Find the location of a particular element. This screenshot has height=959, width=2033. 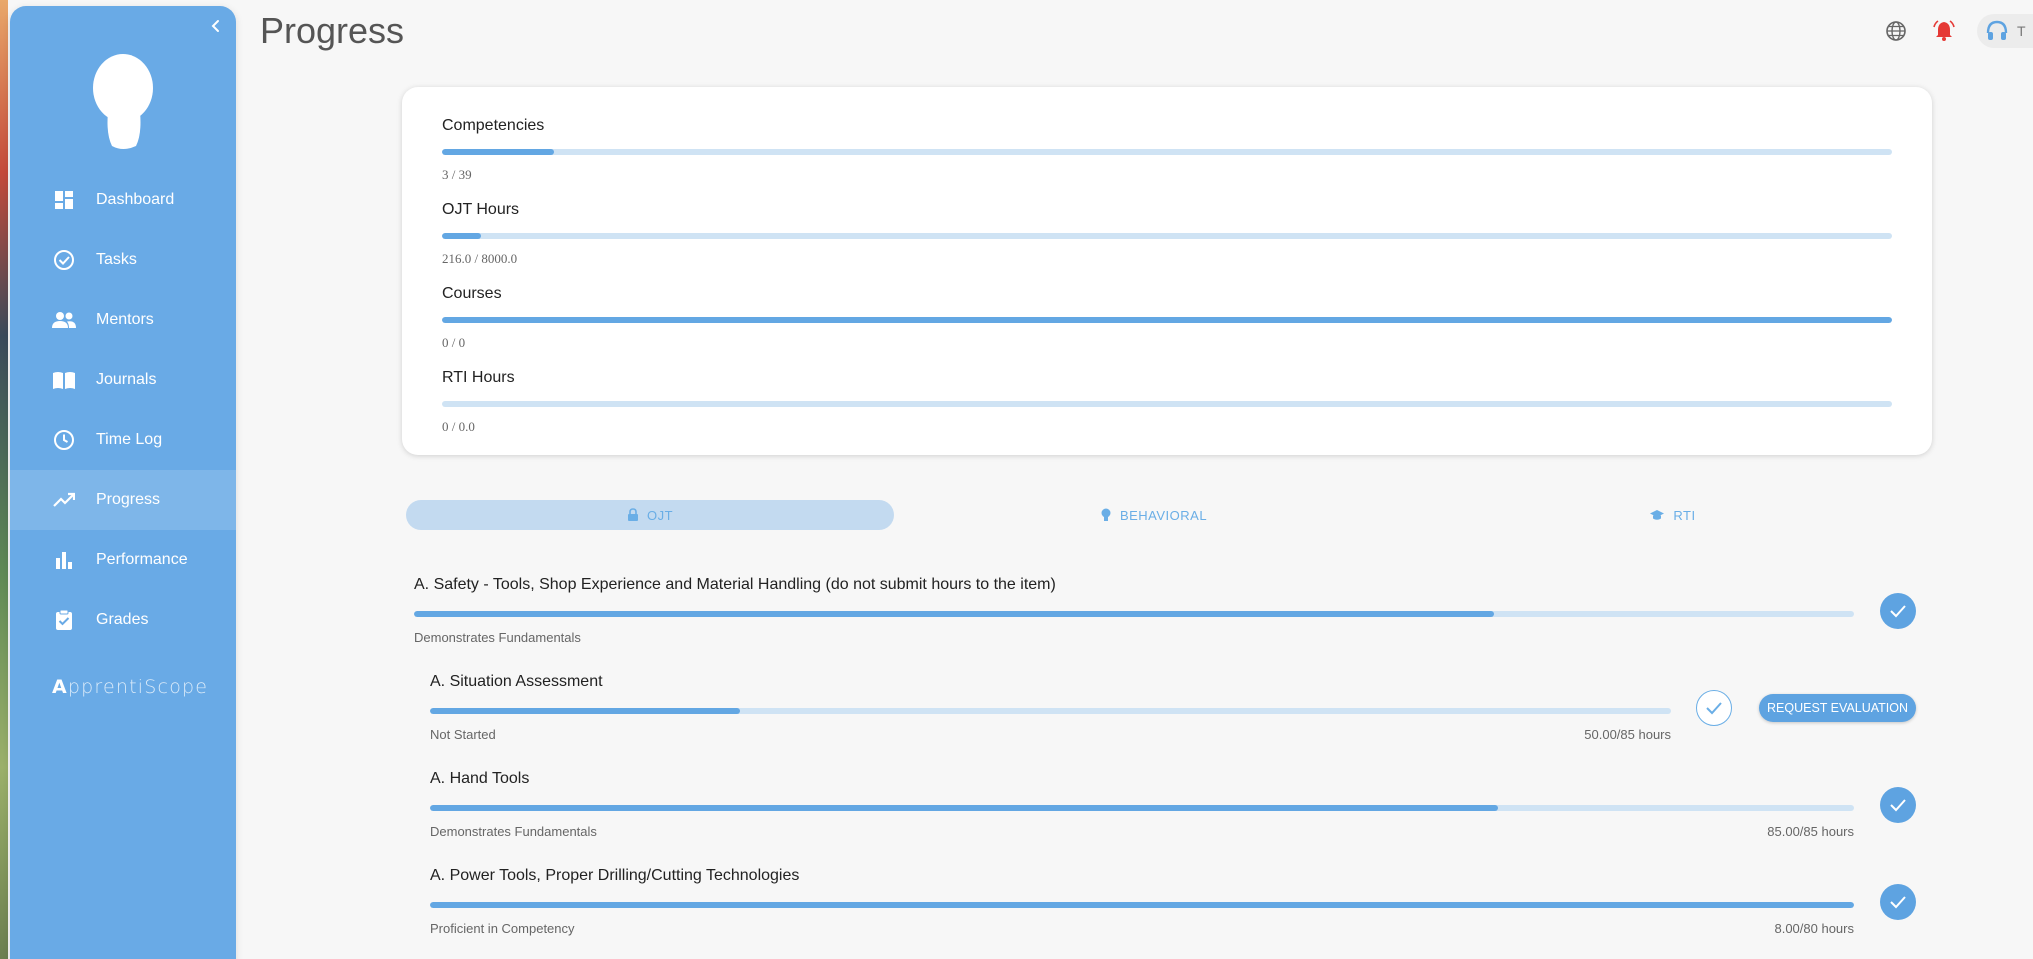

sidebar-item-tasks: Tasks is located at coordinates (123, 260).